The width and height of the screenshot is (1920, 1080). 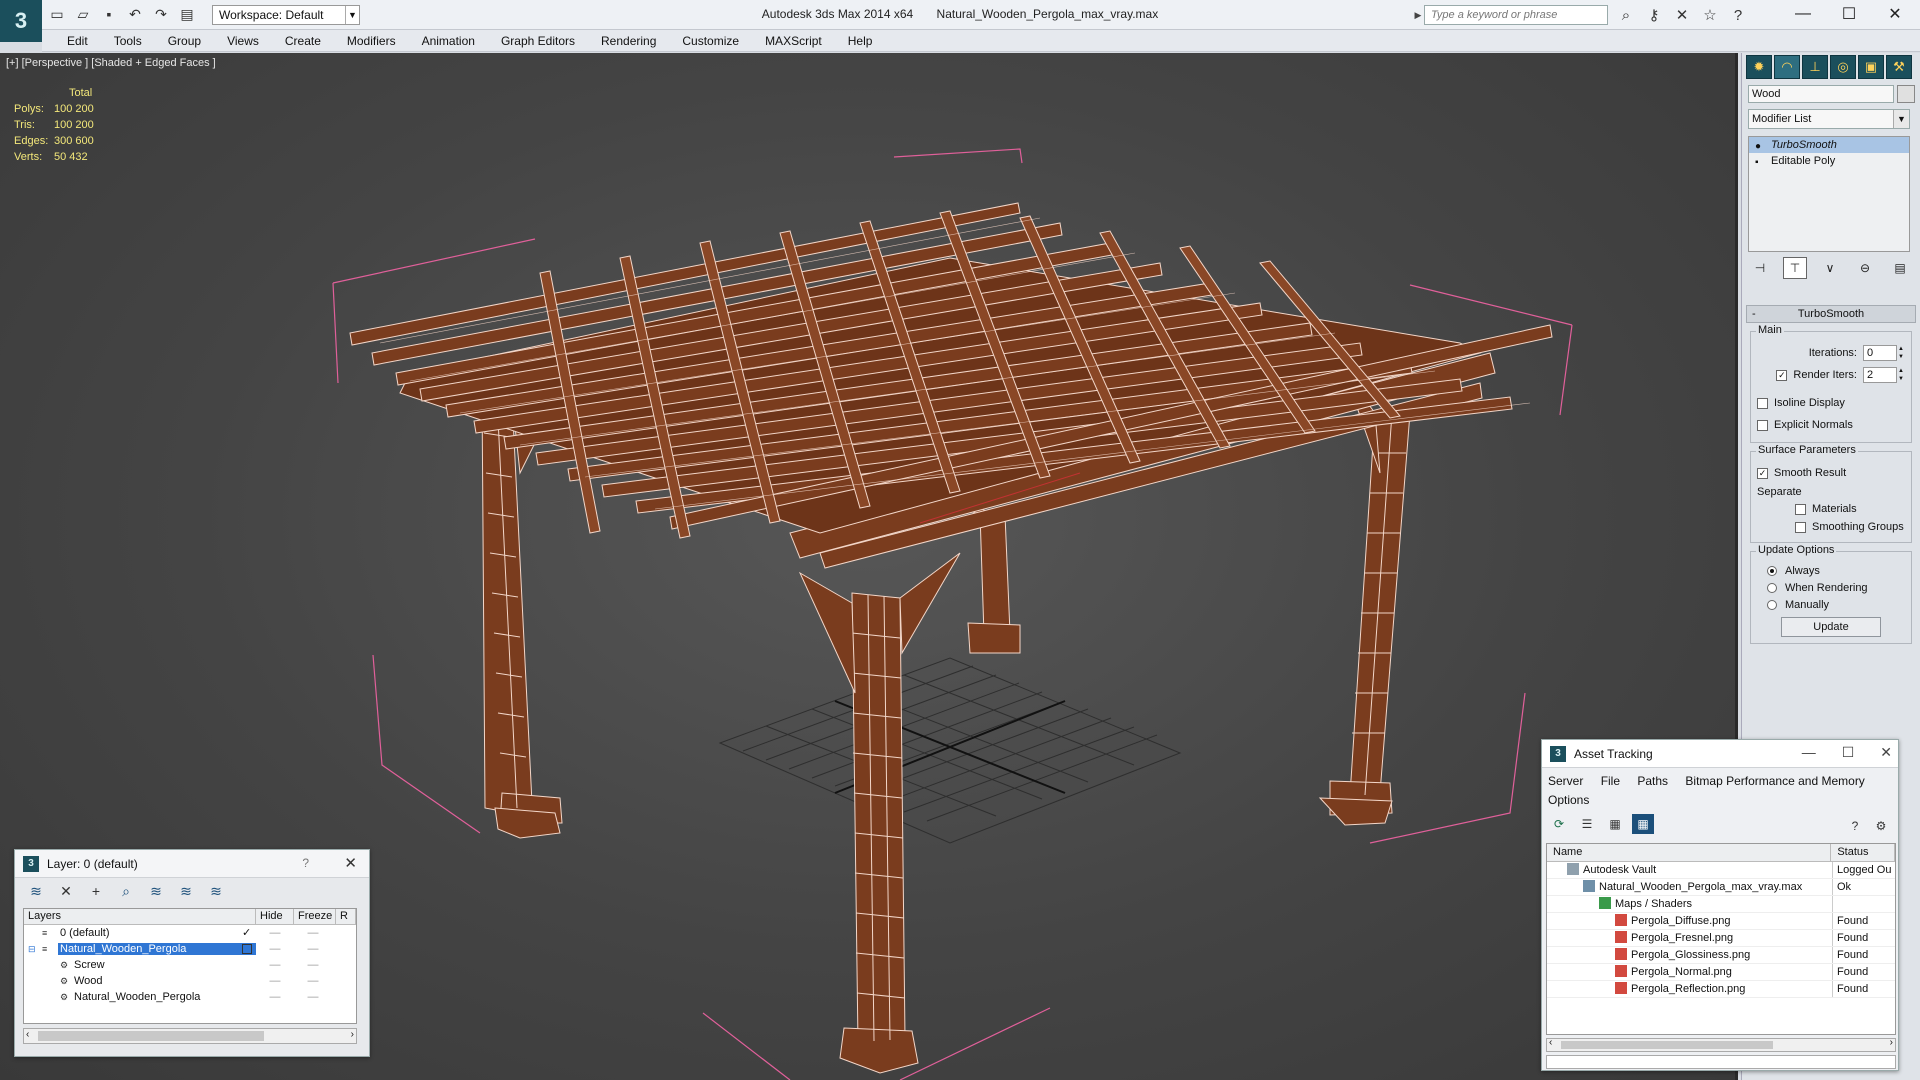 What do you see at coordinates (36, 891) in the screenshot?
I see `new-layer-icon: ≋` at bounding box center [36, 891].